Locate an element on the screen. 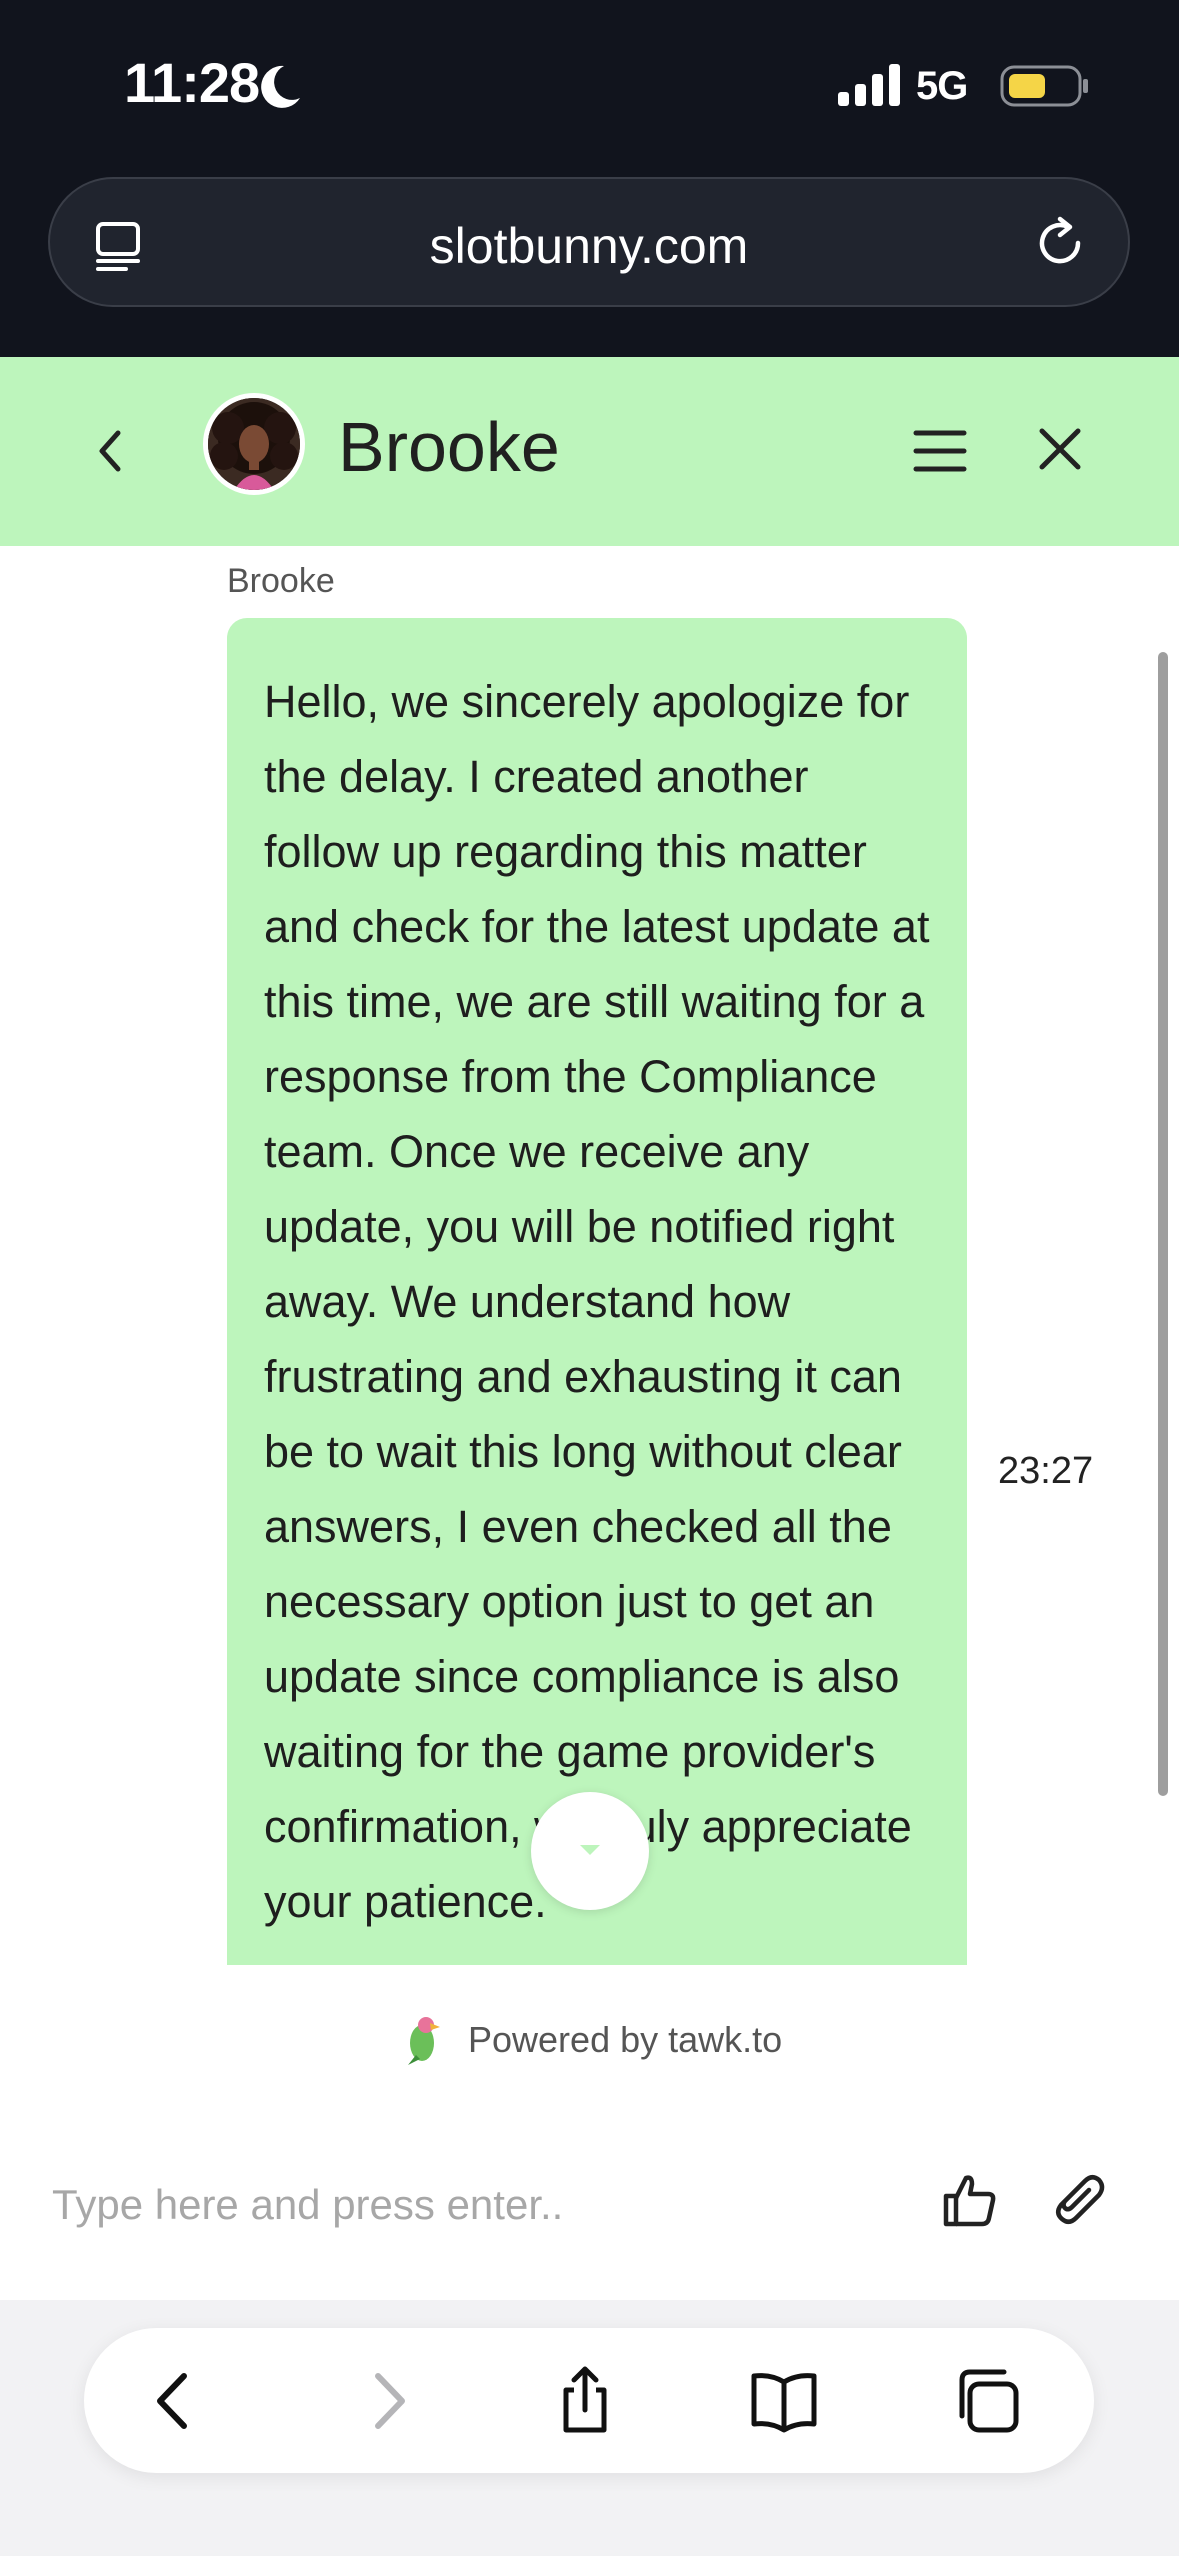 The height and width of the screenshot is (2556, 1179). bookmarks-icon is located at coordinates (784, 2401).